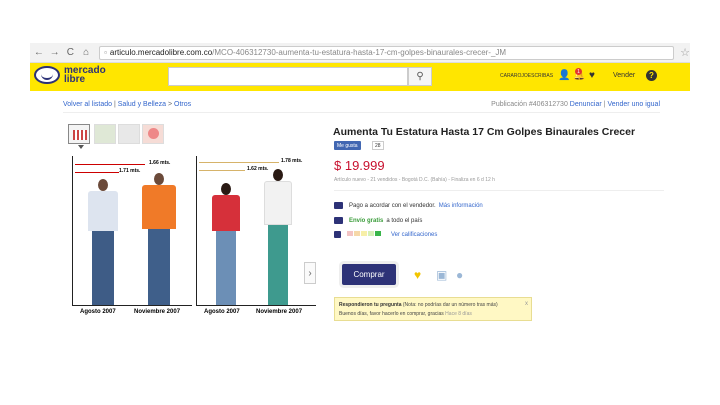 The width and height of the screenshot is (720, 405). I want to click on height-label: 1.78 mts., so click(292, 161).